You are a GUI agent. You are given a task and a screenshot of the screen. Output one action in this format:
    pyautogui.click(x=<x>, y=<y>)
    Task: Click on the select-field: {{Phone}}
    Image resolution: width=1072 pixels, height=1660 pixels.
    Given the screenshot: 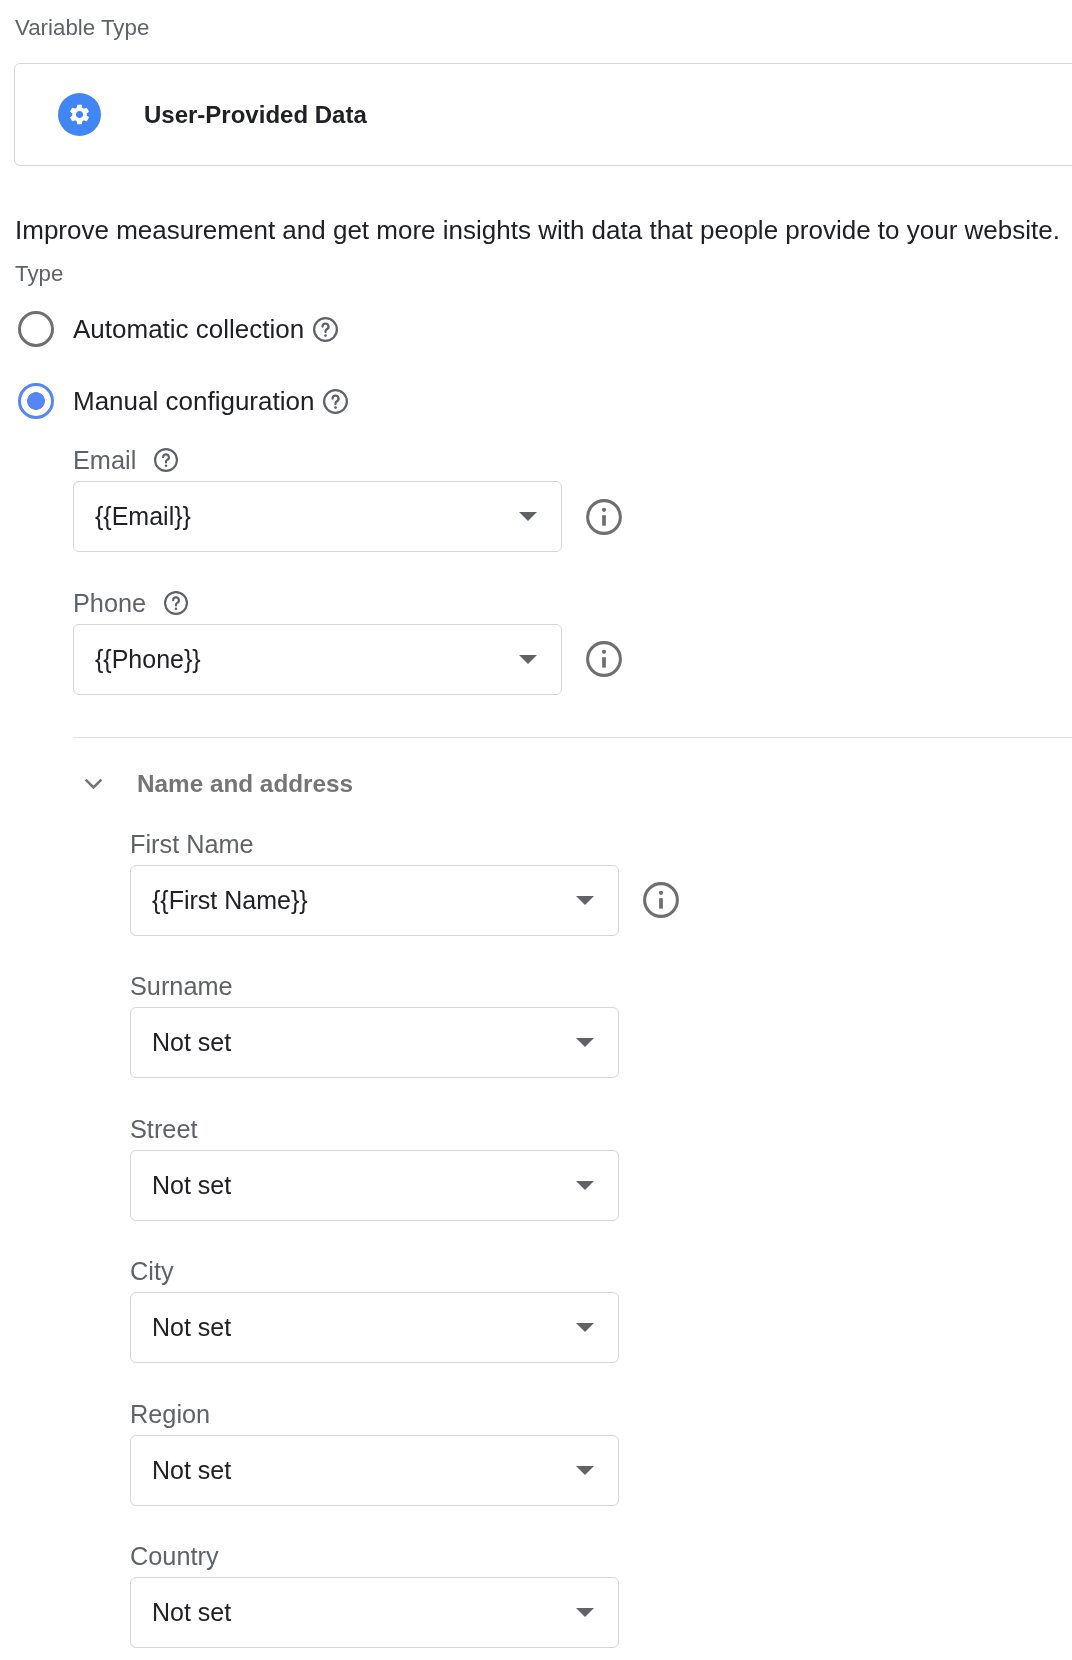 What is the action you would take?
    pyautogui.click(x=317, y=659)
    